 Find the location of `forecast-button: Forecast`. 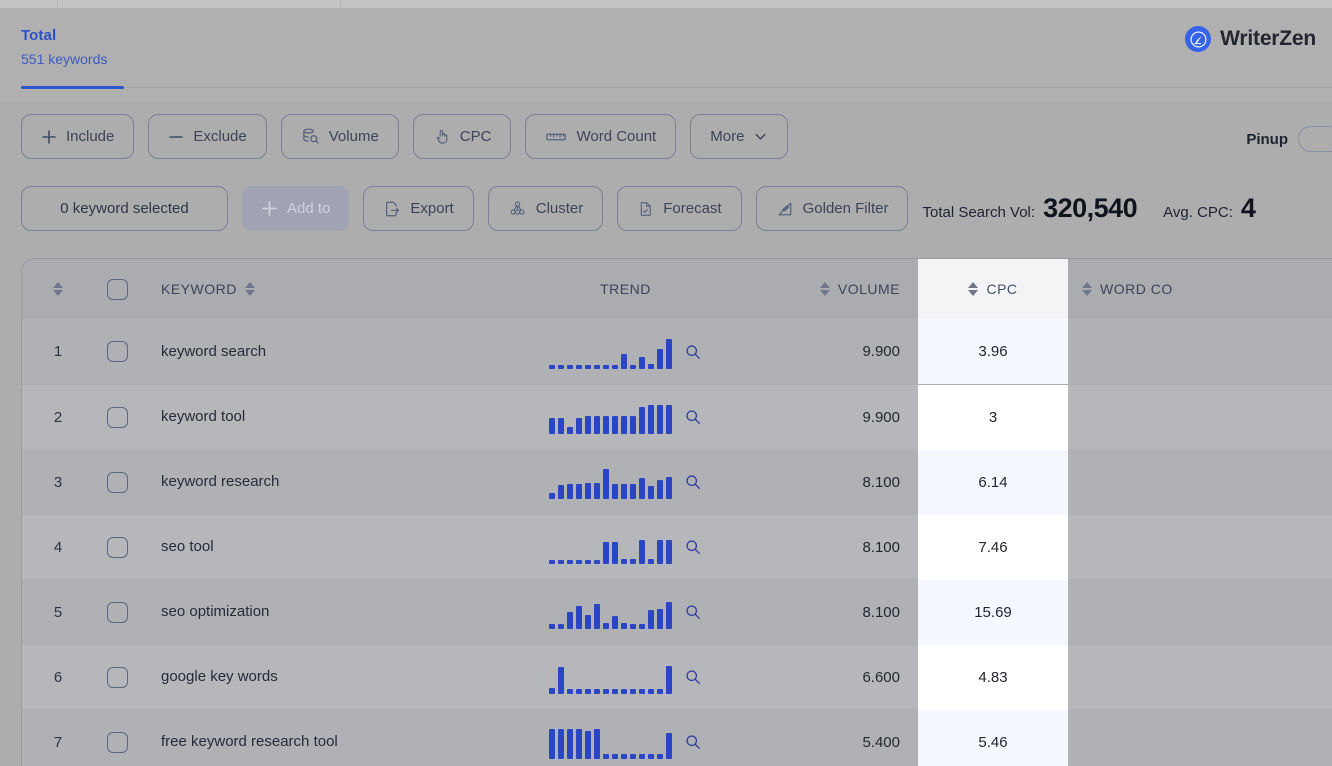

forecast-button: Forecast is located at coordinates (679, 208).